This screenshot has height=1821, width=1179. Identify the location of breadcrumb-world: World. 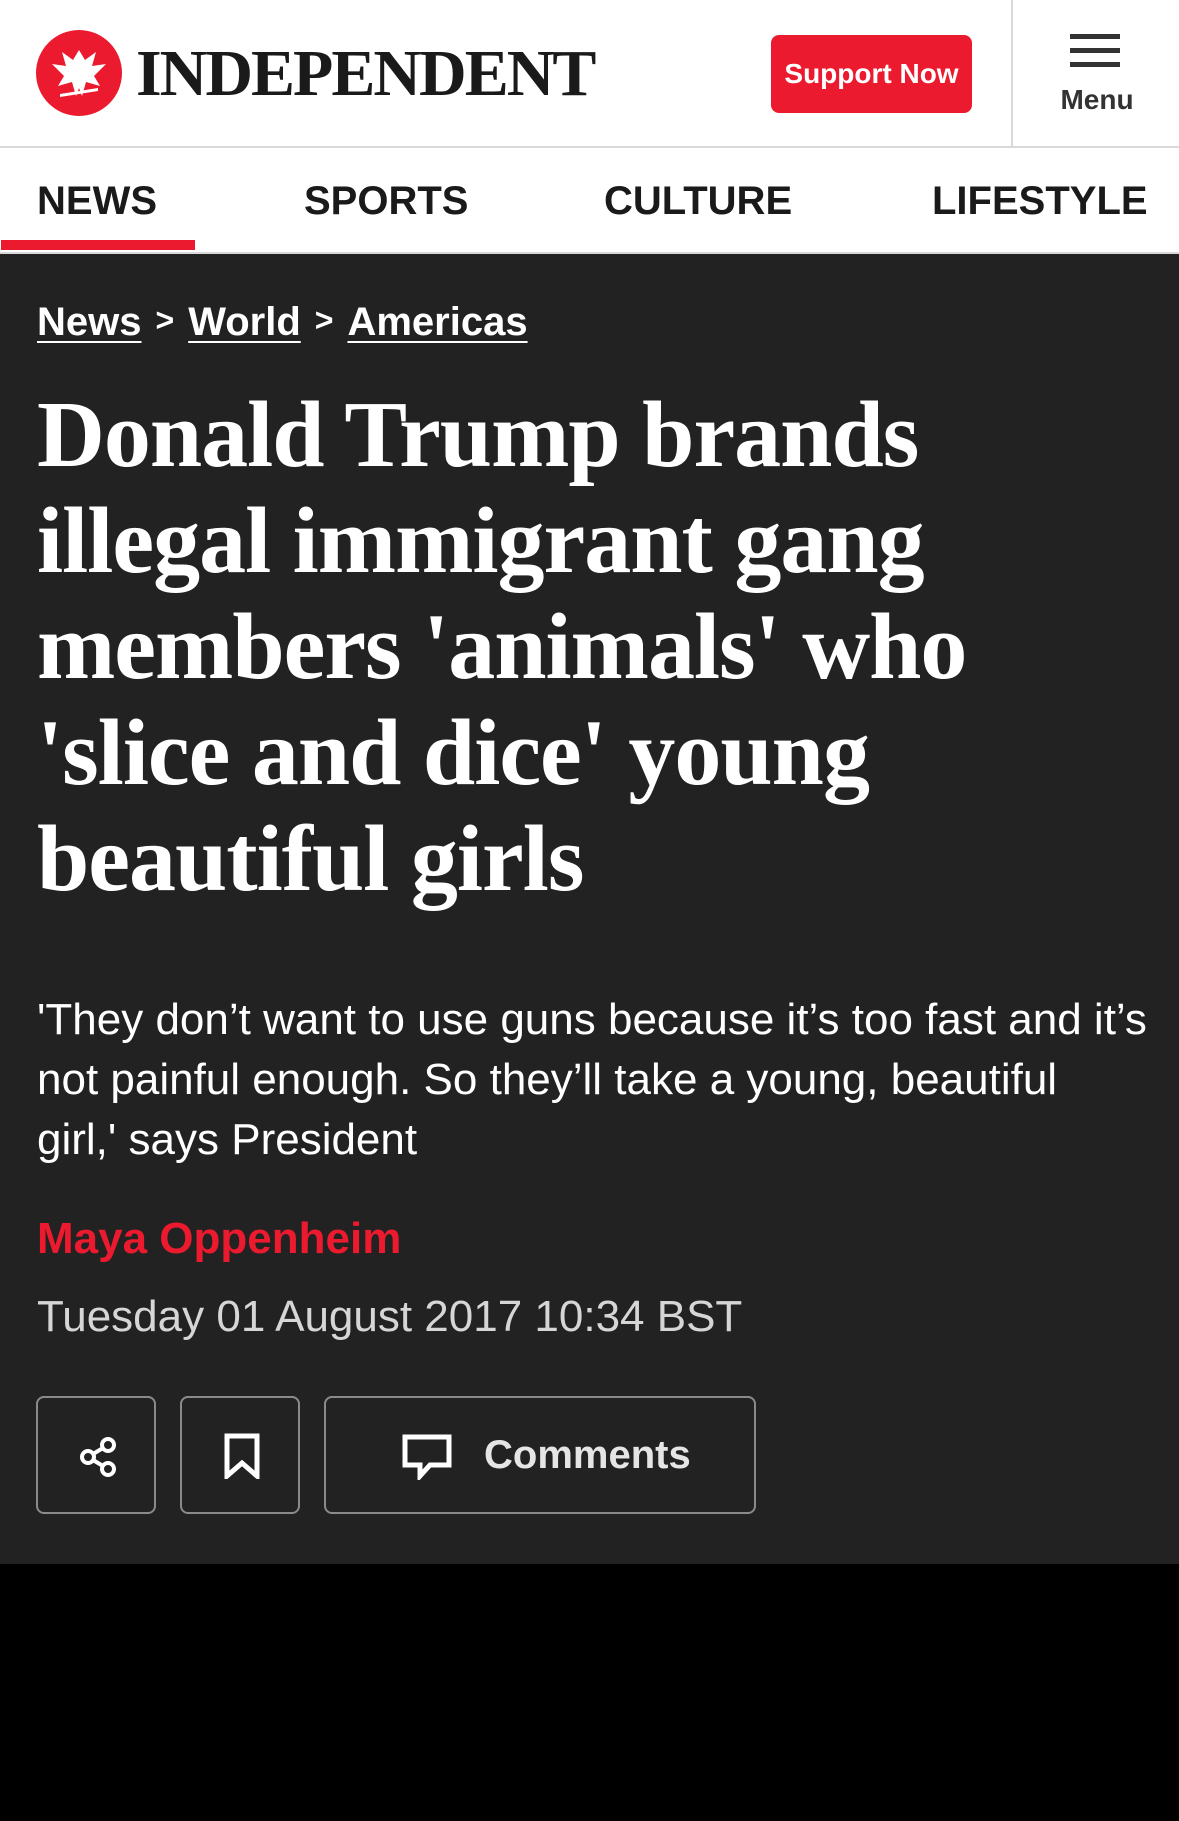
(244, 322).